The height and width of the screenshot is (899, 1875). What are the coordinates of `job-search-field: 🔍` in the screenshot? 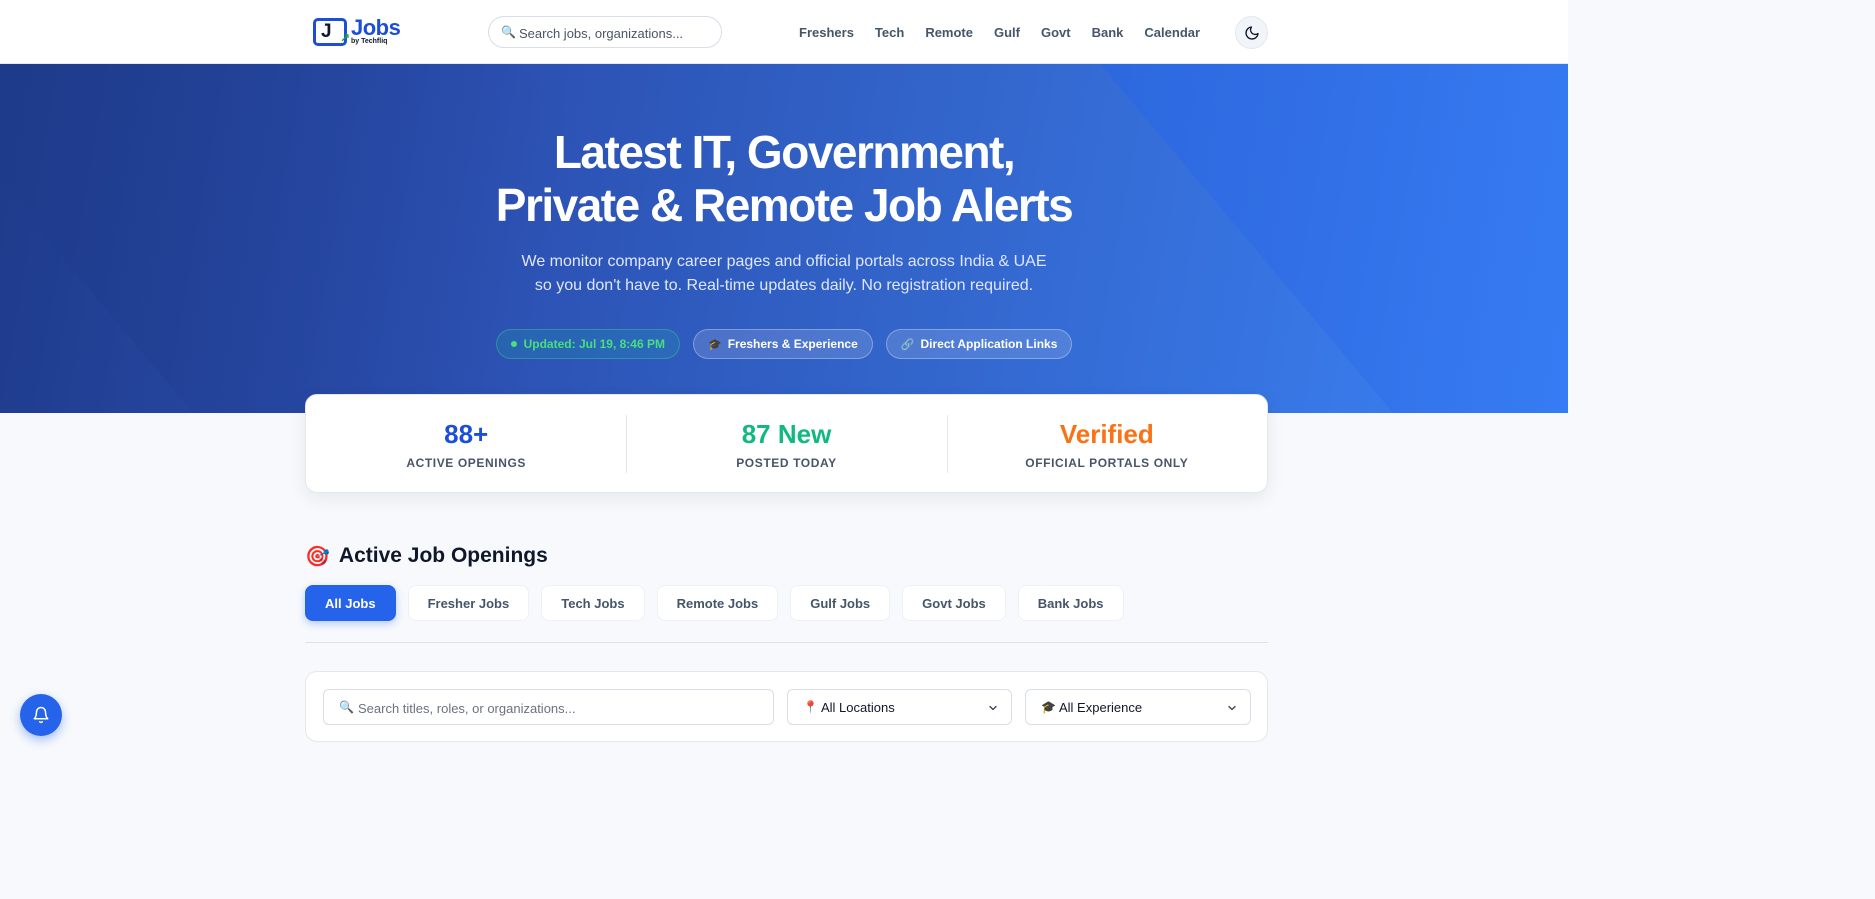 It's located at (548, 707).